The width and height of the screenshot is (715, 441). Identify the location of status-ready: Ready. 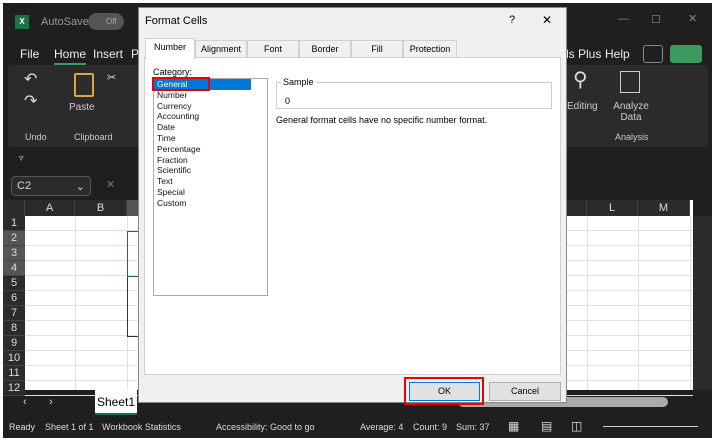
(22, 427).